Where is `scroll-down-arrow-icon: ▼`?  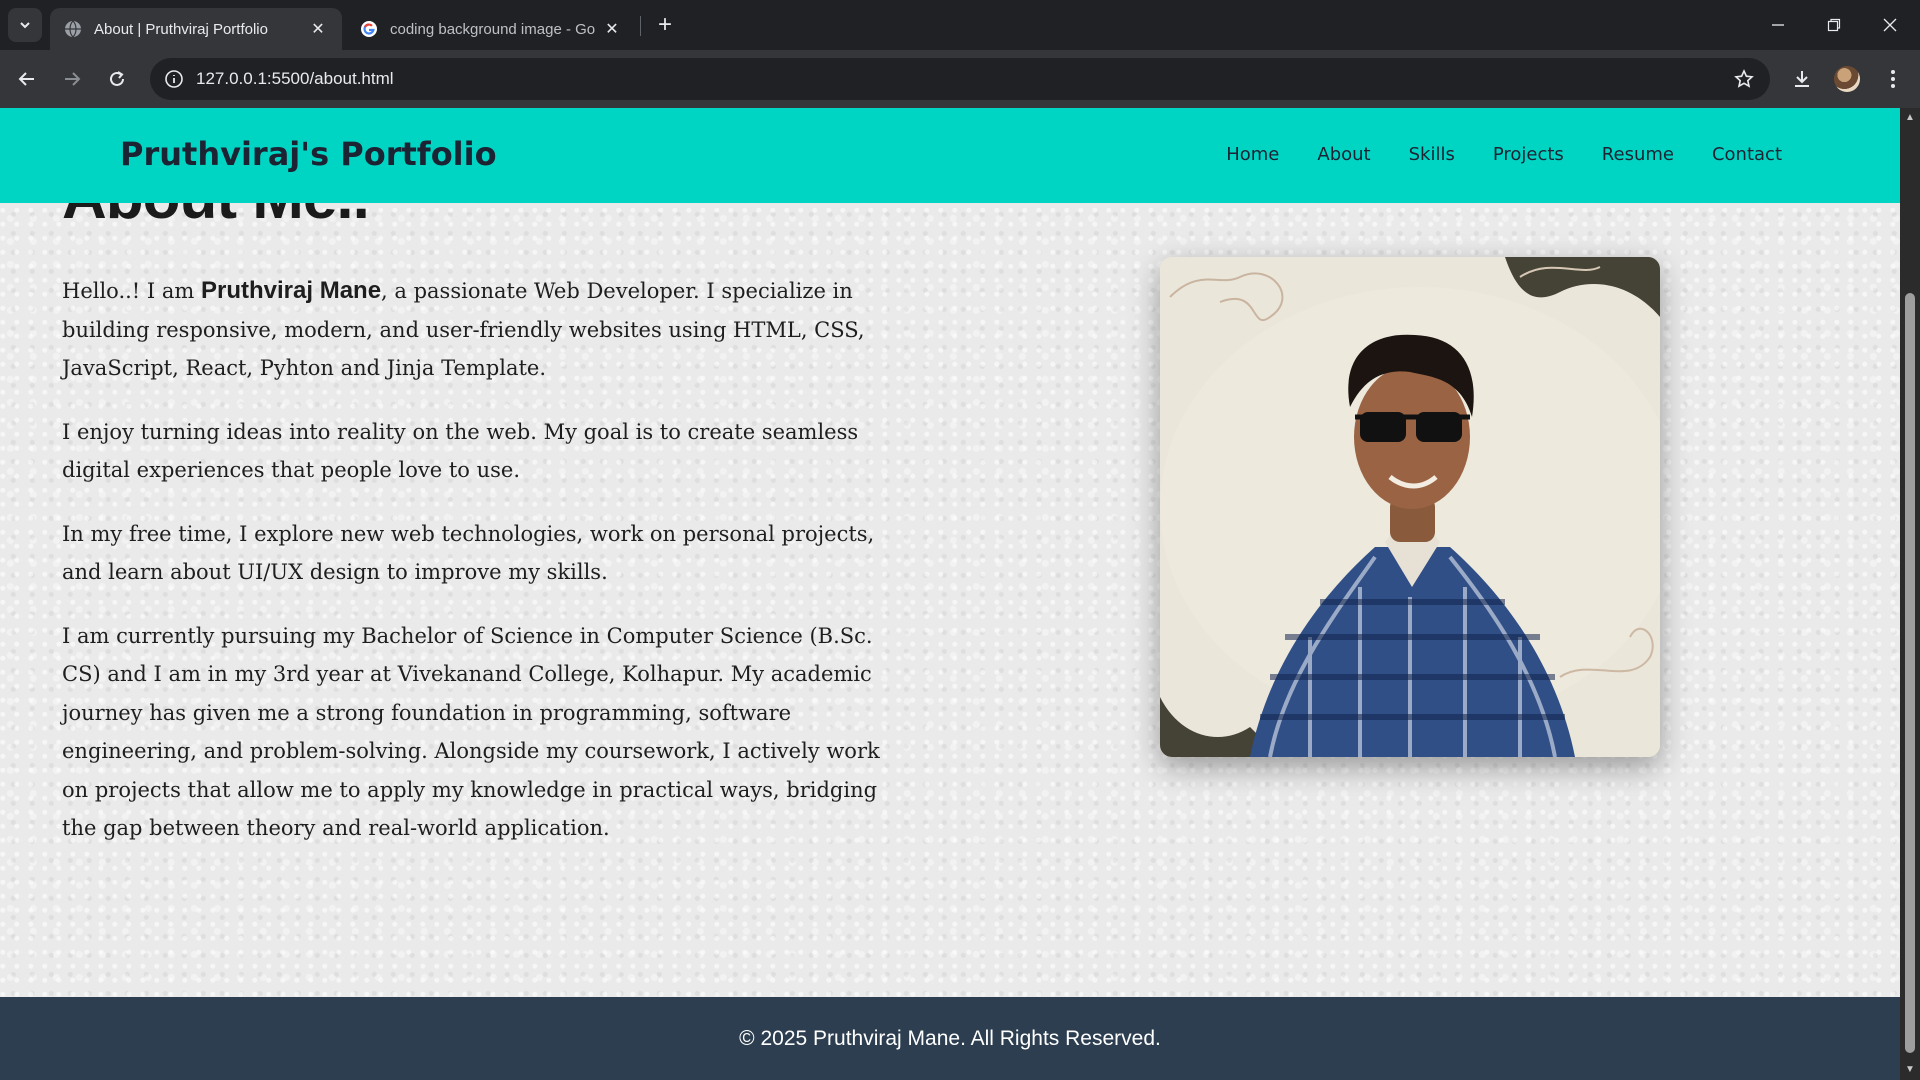 scroll-down-arrow-icon: ▼ is located at coordinates (1910, 1070).